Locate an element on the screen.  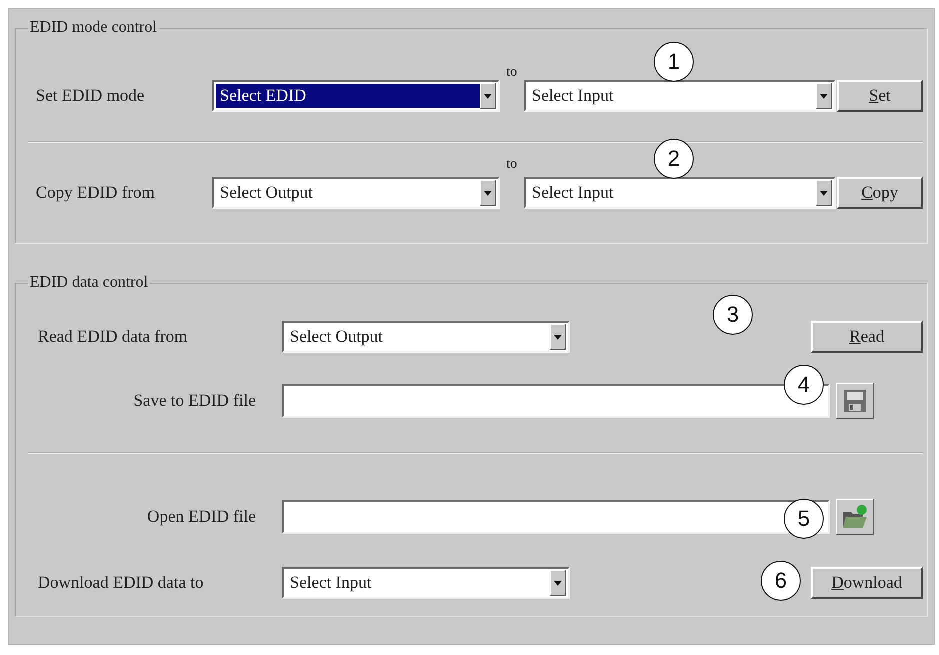
action-button: Copy is located at coordinates (880, 193).